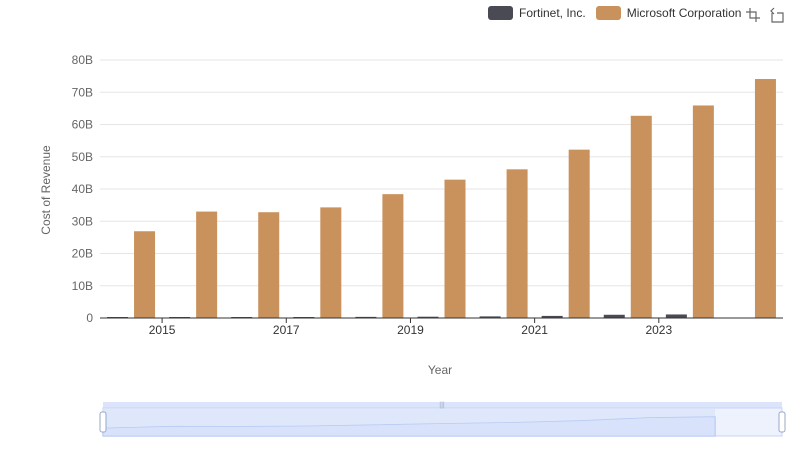 This screenshot has width=800, height=461. I want to click on zoom-grip: |||, so click(442, 405).